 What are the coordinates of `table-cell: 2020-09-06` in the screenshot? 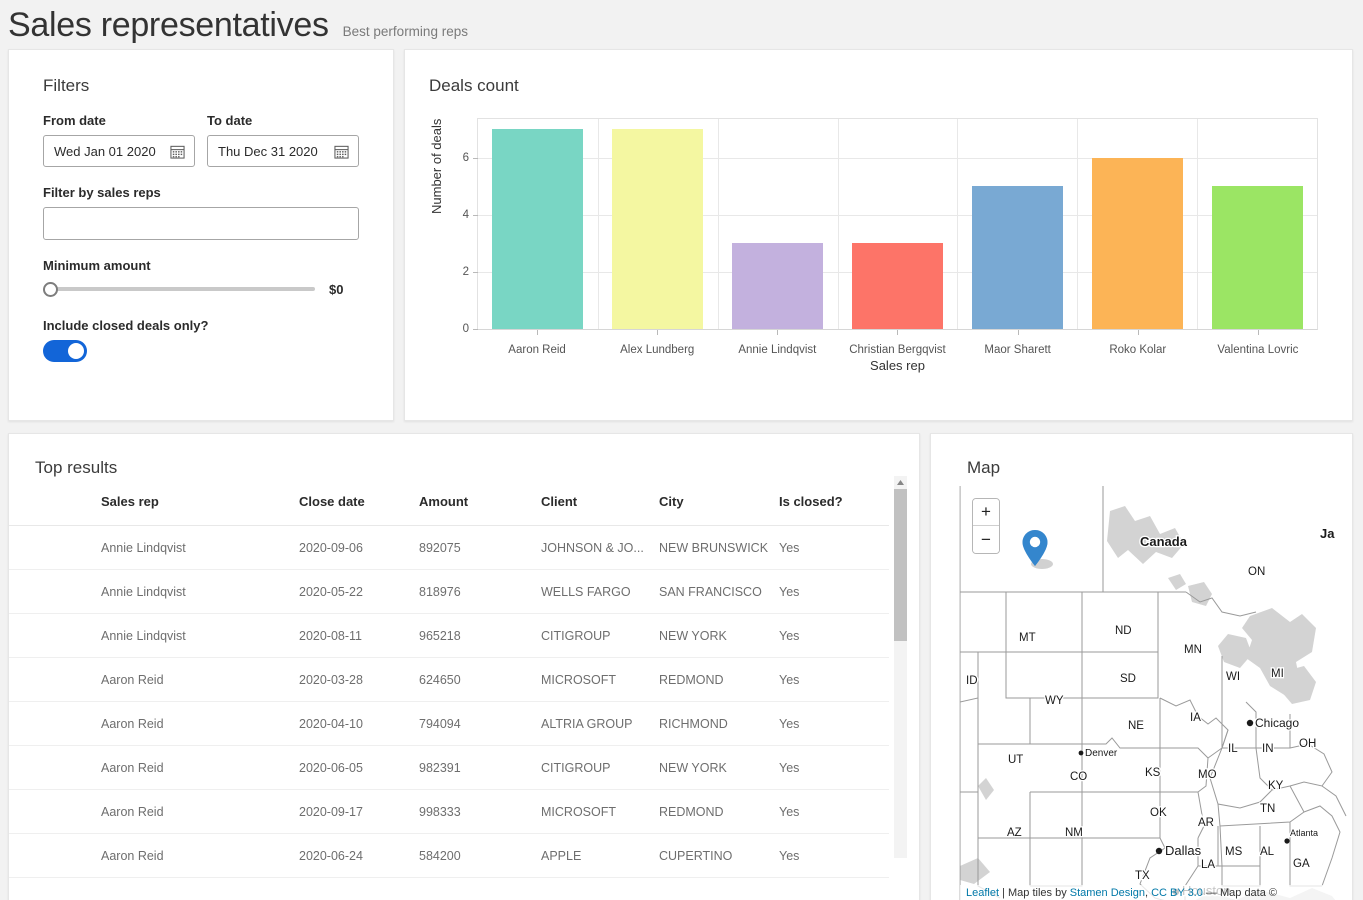 It's located at (359, 548).